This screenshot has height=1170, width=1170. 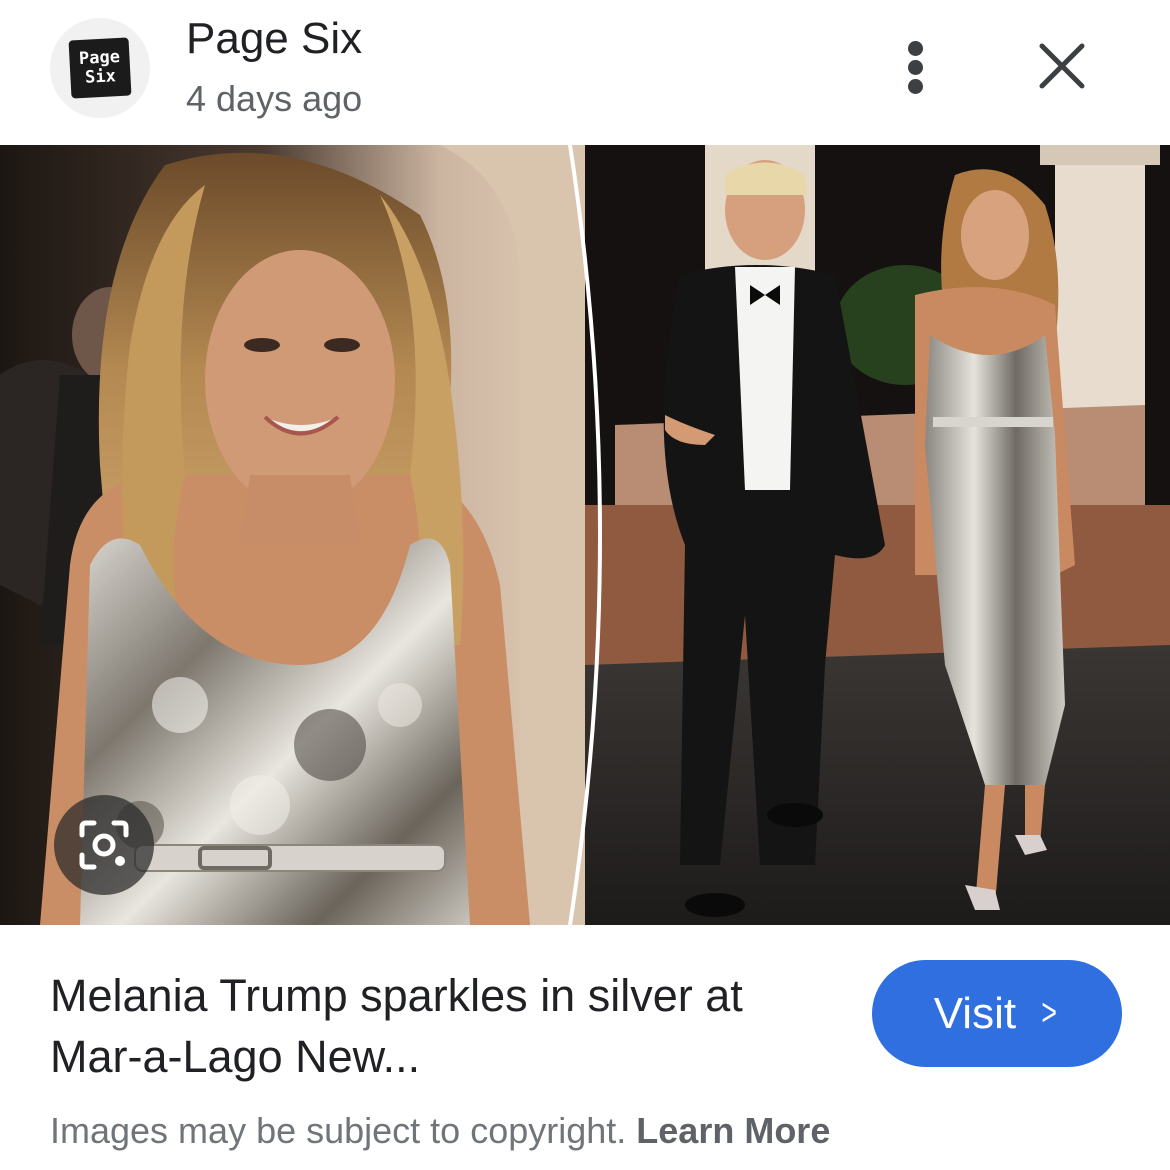 What do you see at coordinates (1049, 1013) in the screenshot?
I see `chevron-right-icon: >` at bounding box center [1049, 1013].